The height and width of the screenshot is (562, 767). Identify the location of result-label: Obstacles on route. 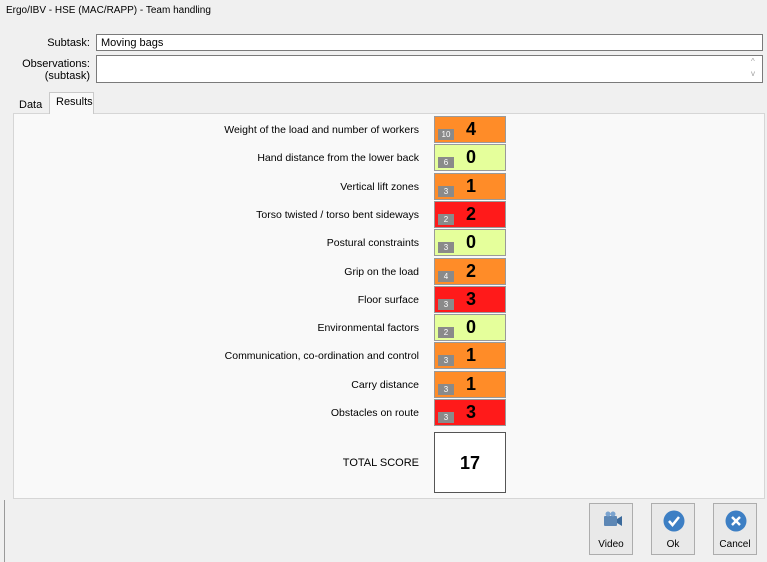
(374, 413).